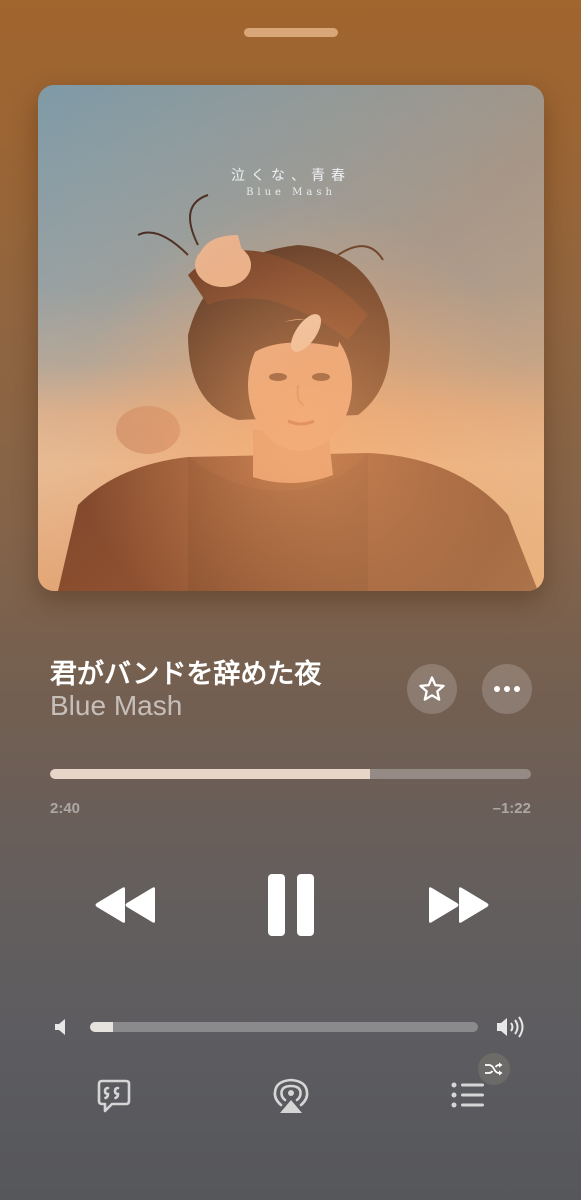 The image size is (581, 1200). Describe the element at coordinates (65, 808) in the screenshot. I see `elapsed-time: 2:40` at that location.